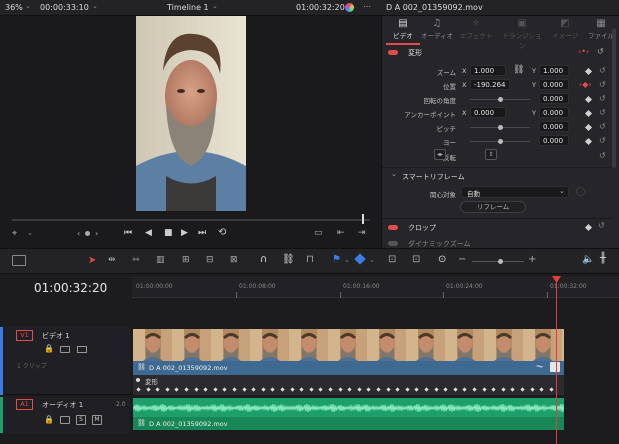  What do you see at coordinates (522, 34) in the screenshot?
I see `tab-transition: ▣ トランジション` at bounding box center [522, 34].